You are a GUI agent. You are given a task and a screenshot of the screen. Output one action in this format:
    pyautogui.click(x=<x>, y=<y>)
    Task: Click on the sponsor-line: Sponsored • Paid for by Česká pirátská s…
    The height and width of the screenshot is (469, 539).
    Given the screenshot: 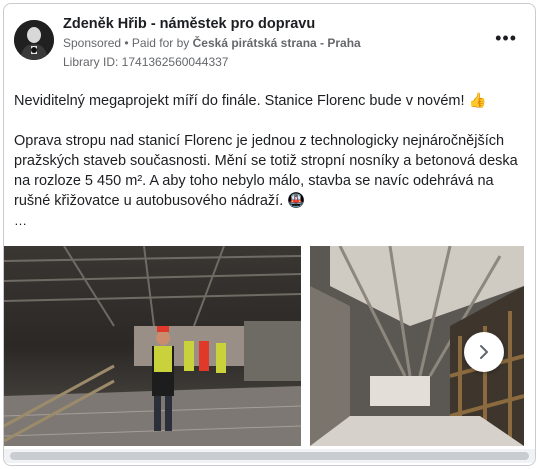 What is the action you would take?
    pyautogui.click(x=212, y=43)
    